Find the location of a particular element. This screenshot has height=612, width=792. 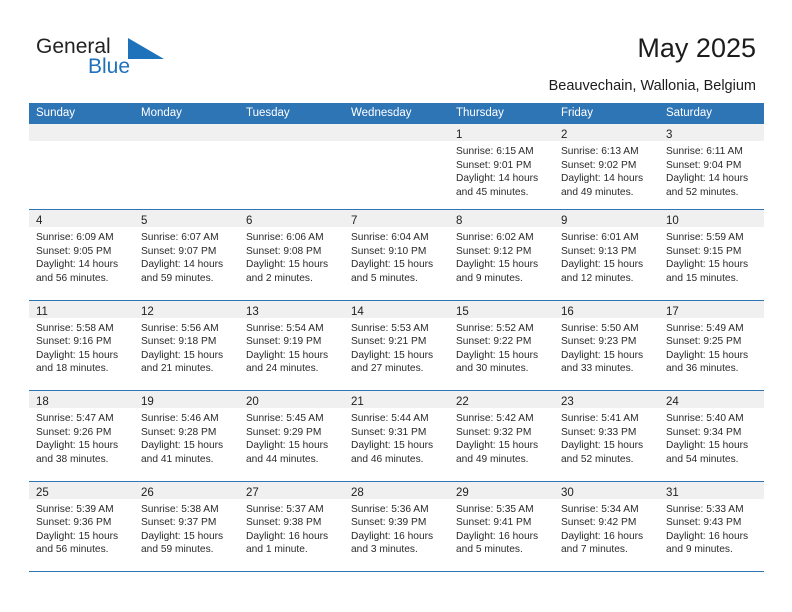

page-subtitle: Beauvechain, Wallonia, Belgium is located at coordinates (652, 86).